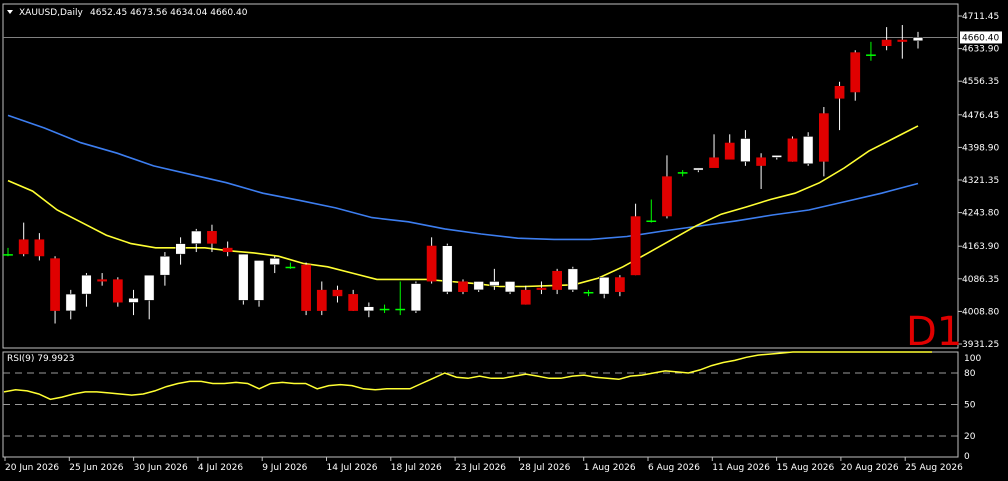 The height and width of the screenshot is (481, 1008). I want to click on ohlc-label: 4652.45 4673.56 4634.04 4660.40, so click(169, 13).